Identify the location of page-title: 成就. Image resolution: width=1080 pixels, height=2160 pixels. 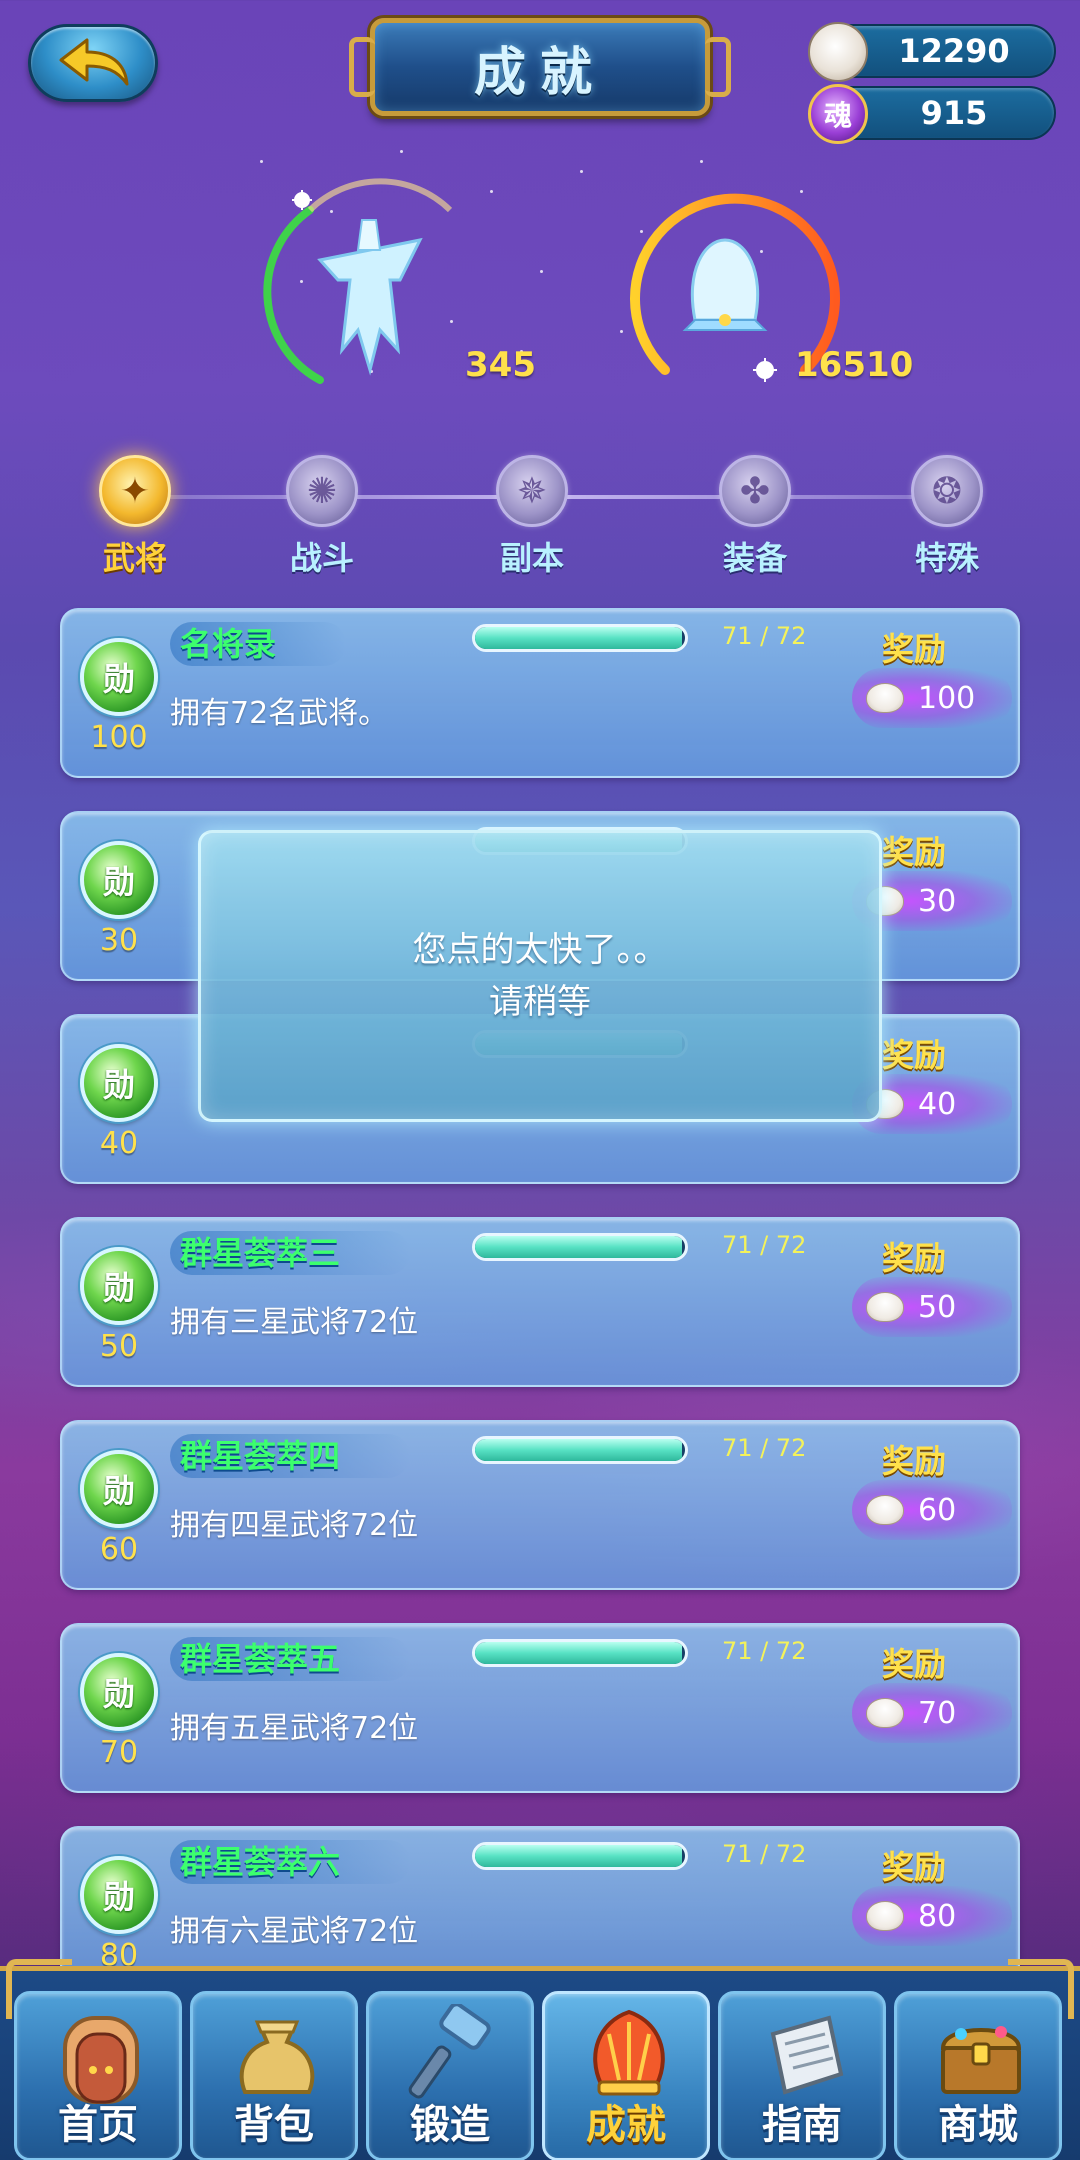
(539, 72).